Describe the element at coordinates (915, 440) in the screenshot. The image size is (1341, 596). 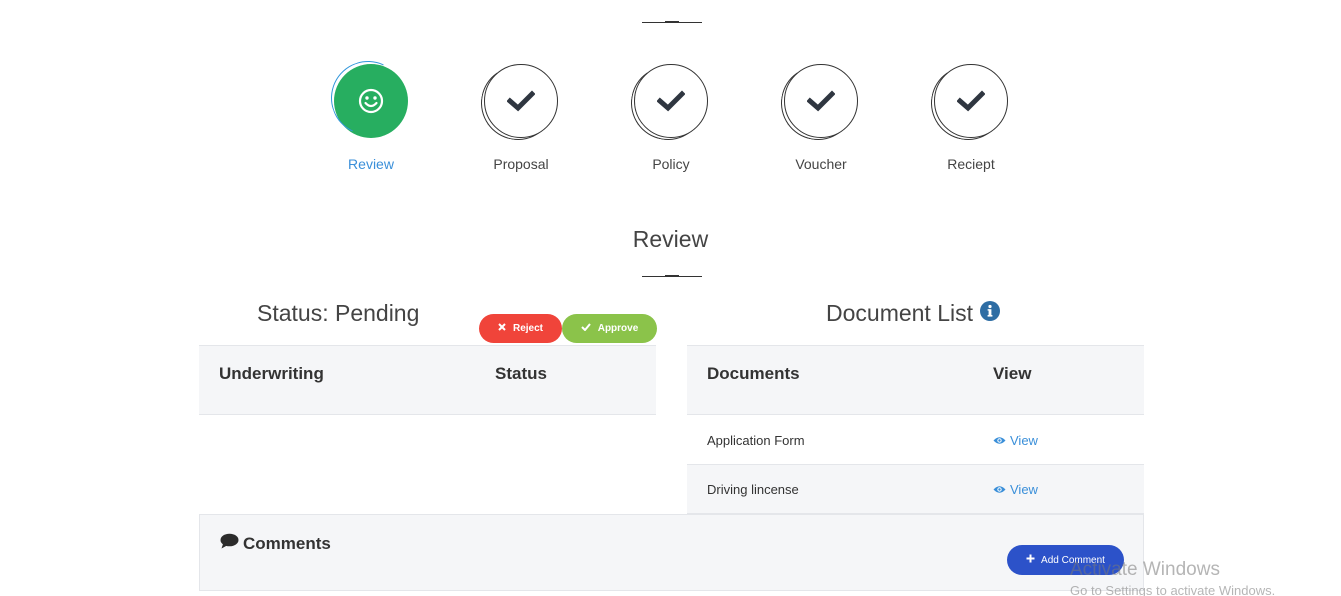
I see `table-row: Application Form View` at that location.